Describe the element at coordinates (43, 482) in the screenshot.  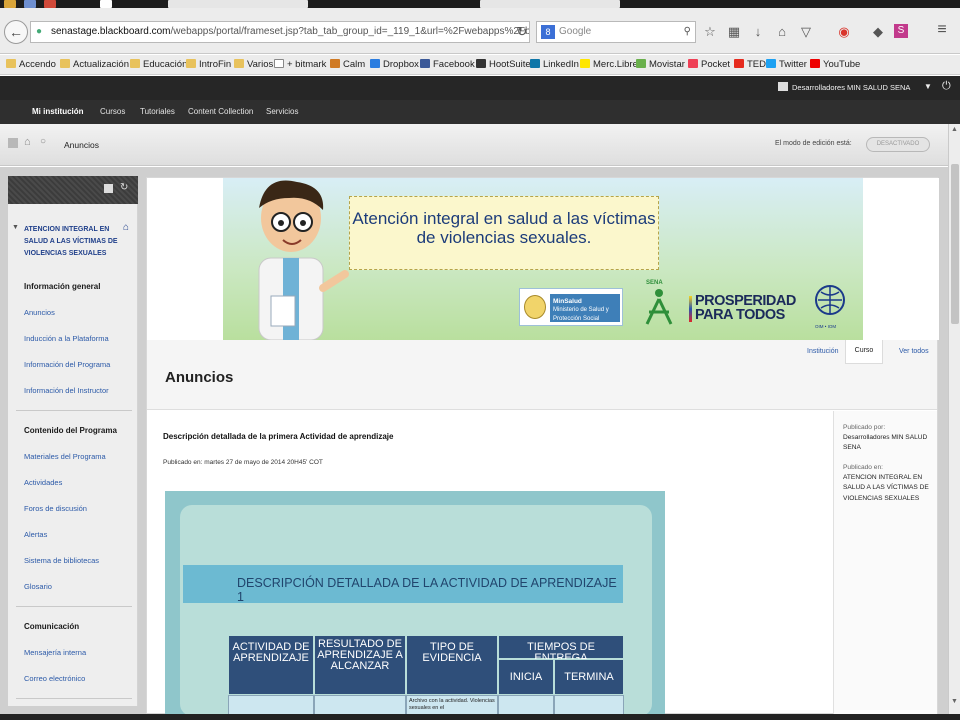
I see `menu-item-actividades: Actividades` at that location.